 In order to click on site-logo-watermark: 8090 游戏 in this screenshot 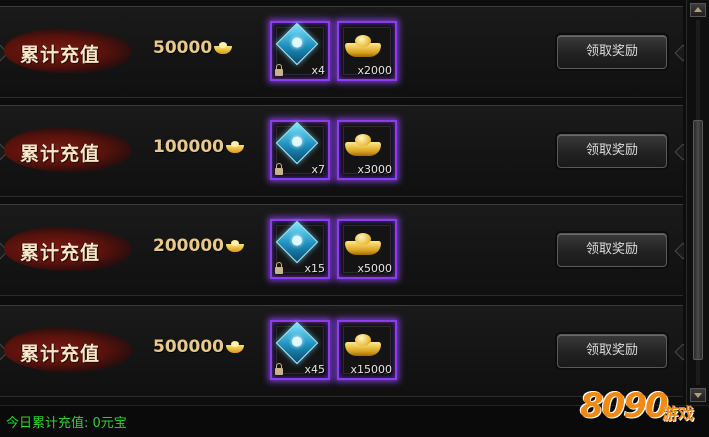, I will do `click(642, 408)`.